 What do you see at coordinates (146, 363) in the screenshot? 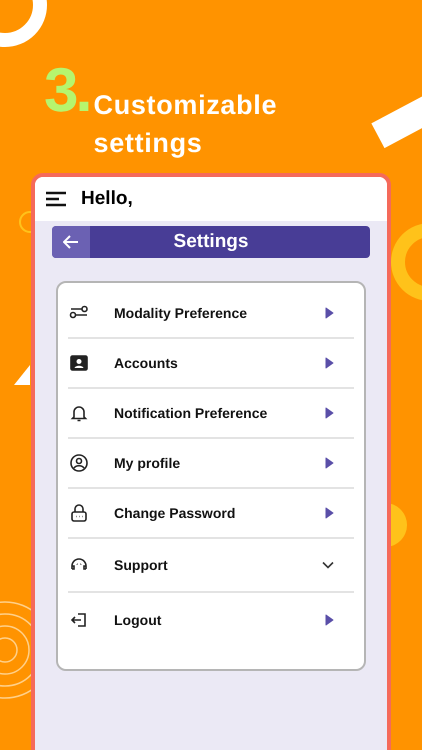
I see `item-label: Accounts` at bounding box center [146, 363].